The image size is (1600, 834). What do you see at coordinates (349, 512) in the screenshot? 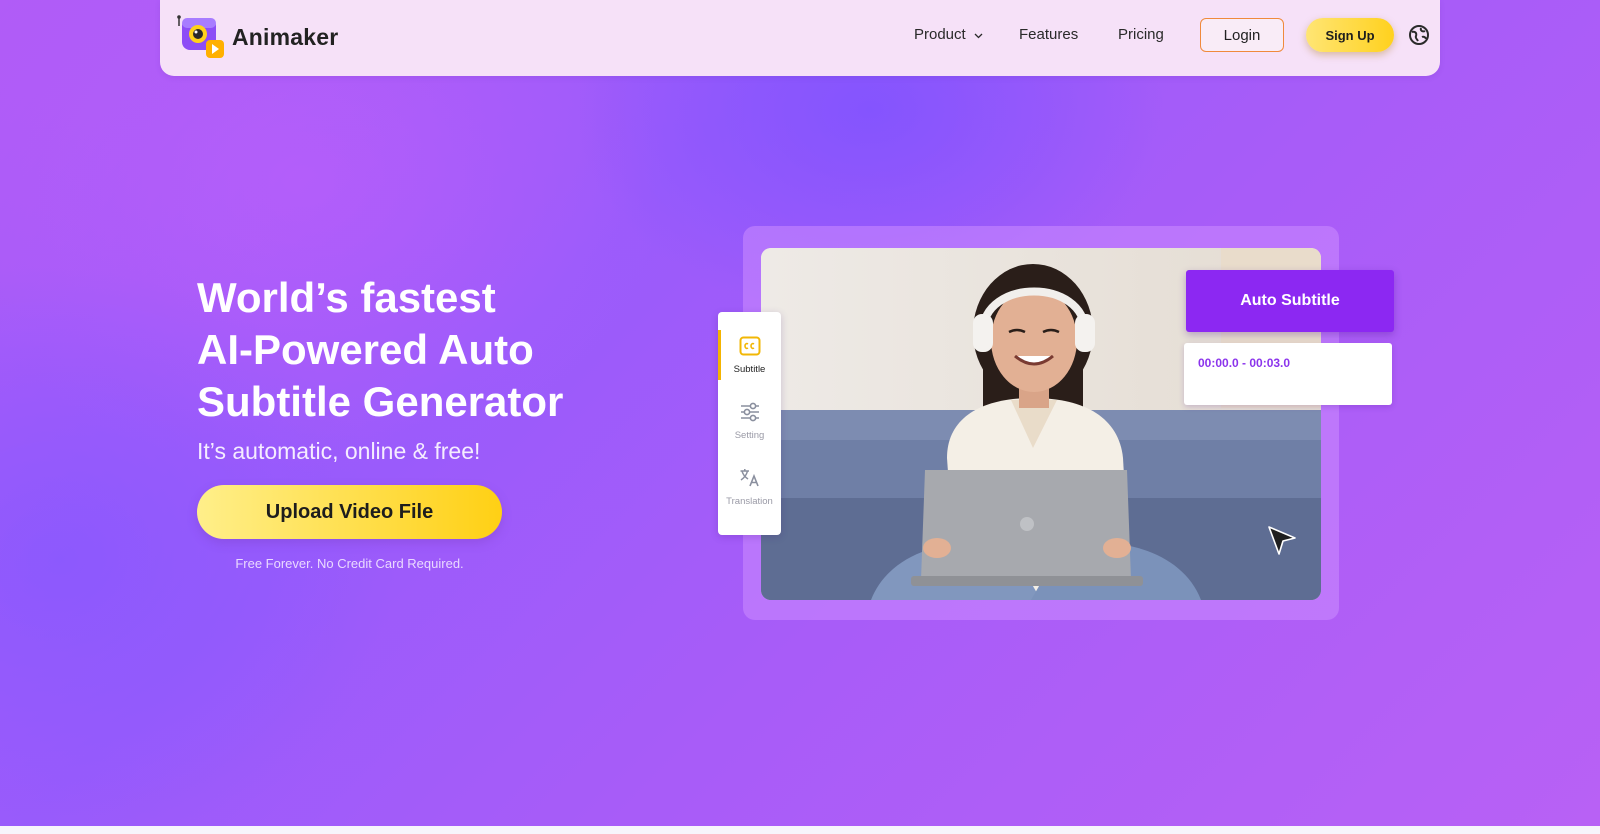
I see `upload-video-button: Upload Video File` at bounding box center [349, 512].